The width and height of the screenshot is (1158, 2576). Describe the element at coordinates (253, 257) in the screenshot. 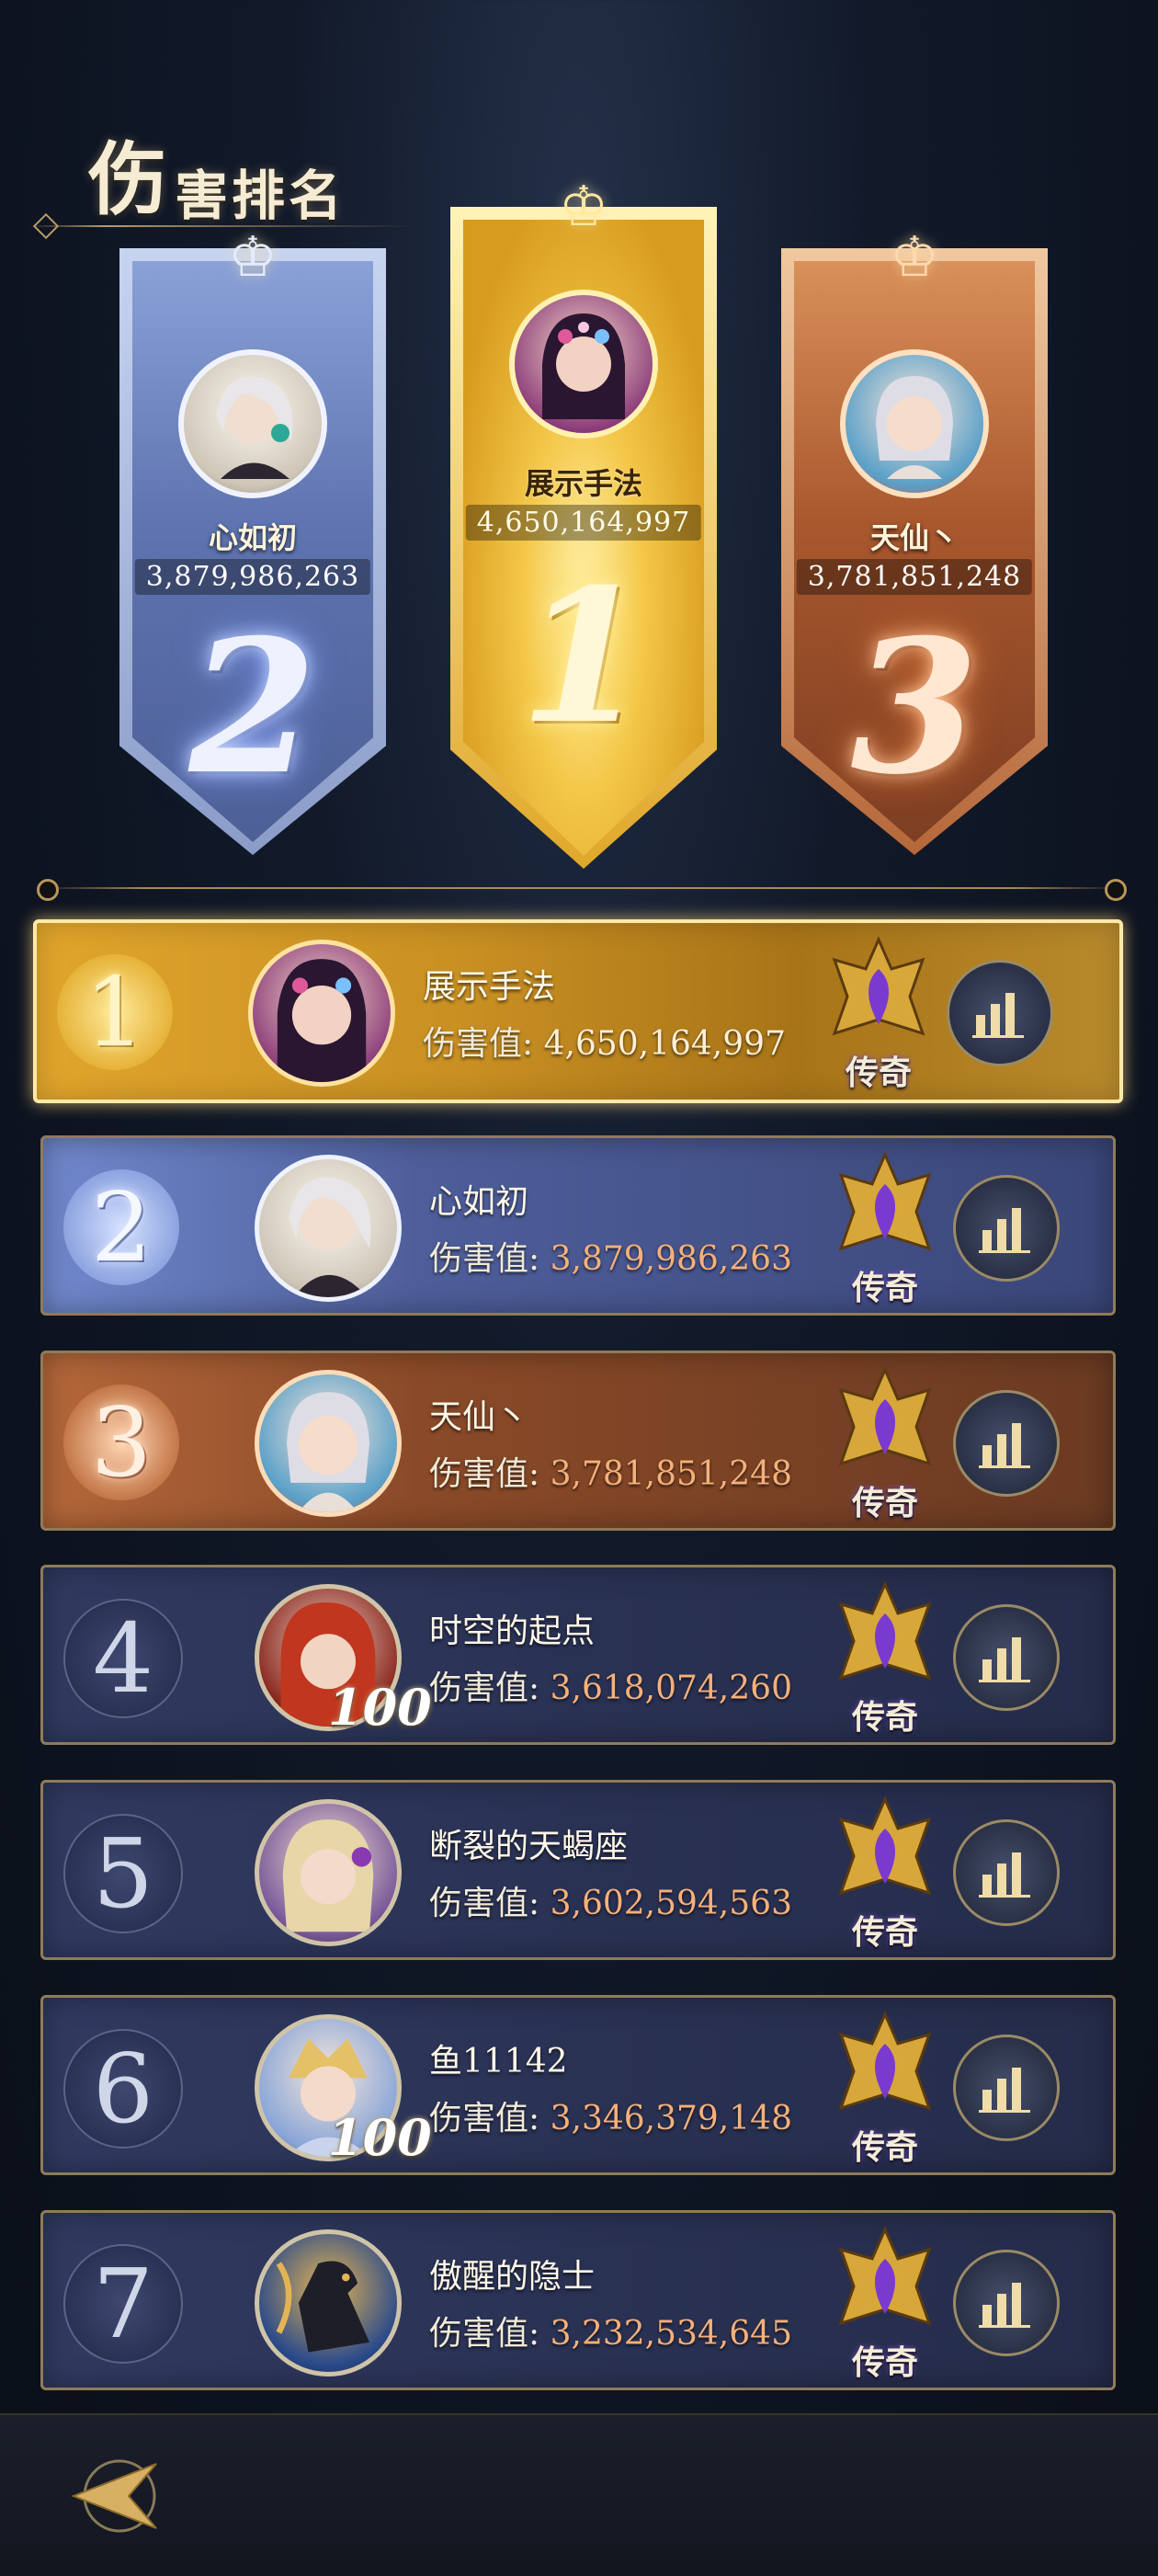

I see `silver-crown-icon: ♔` at that location.